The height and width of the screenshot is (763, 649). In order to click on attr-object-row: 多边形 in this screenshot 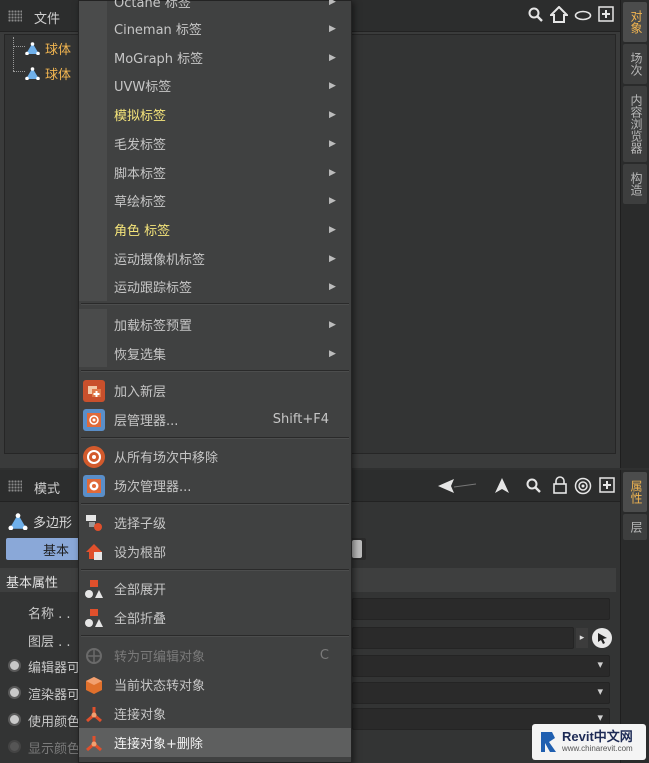, I will do `click(40, 521)`.